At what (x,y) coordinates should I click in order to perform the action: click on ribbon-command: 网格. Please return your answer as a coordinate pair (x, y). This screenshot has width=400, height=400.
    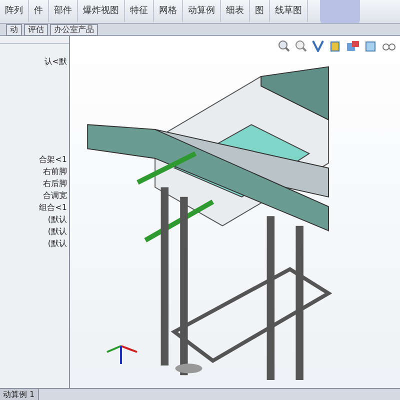
    Looking at the image, I should click on (168, 11).